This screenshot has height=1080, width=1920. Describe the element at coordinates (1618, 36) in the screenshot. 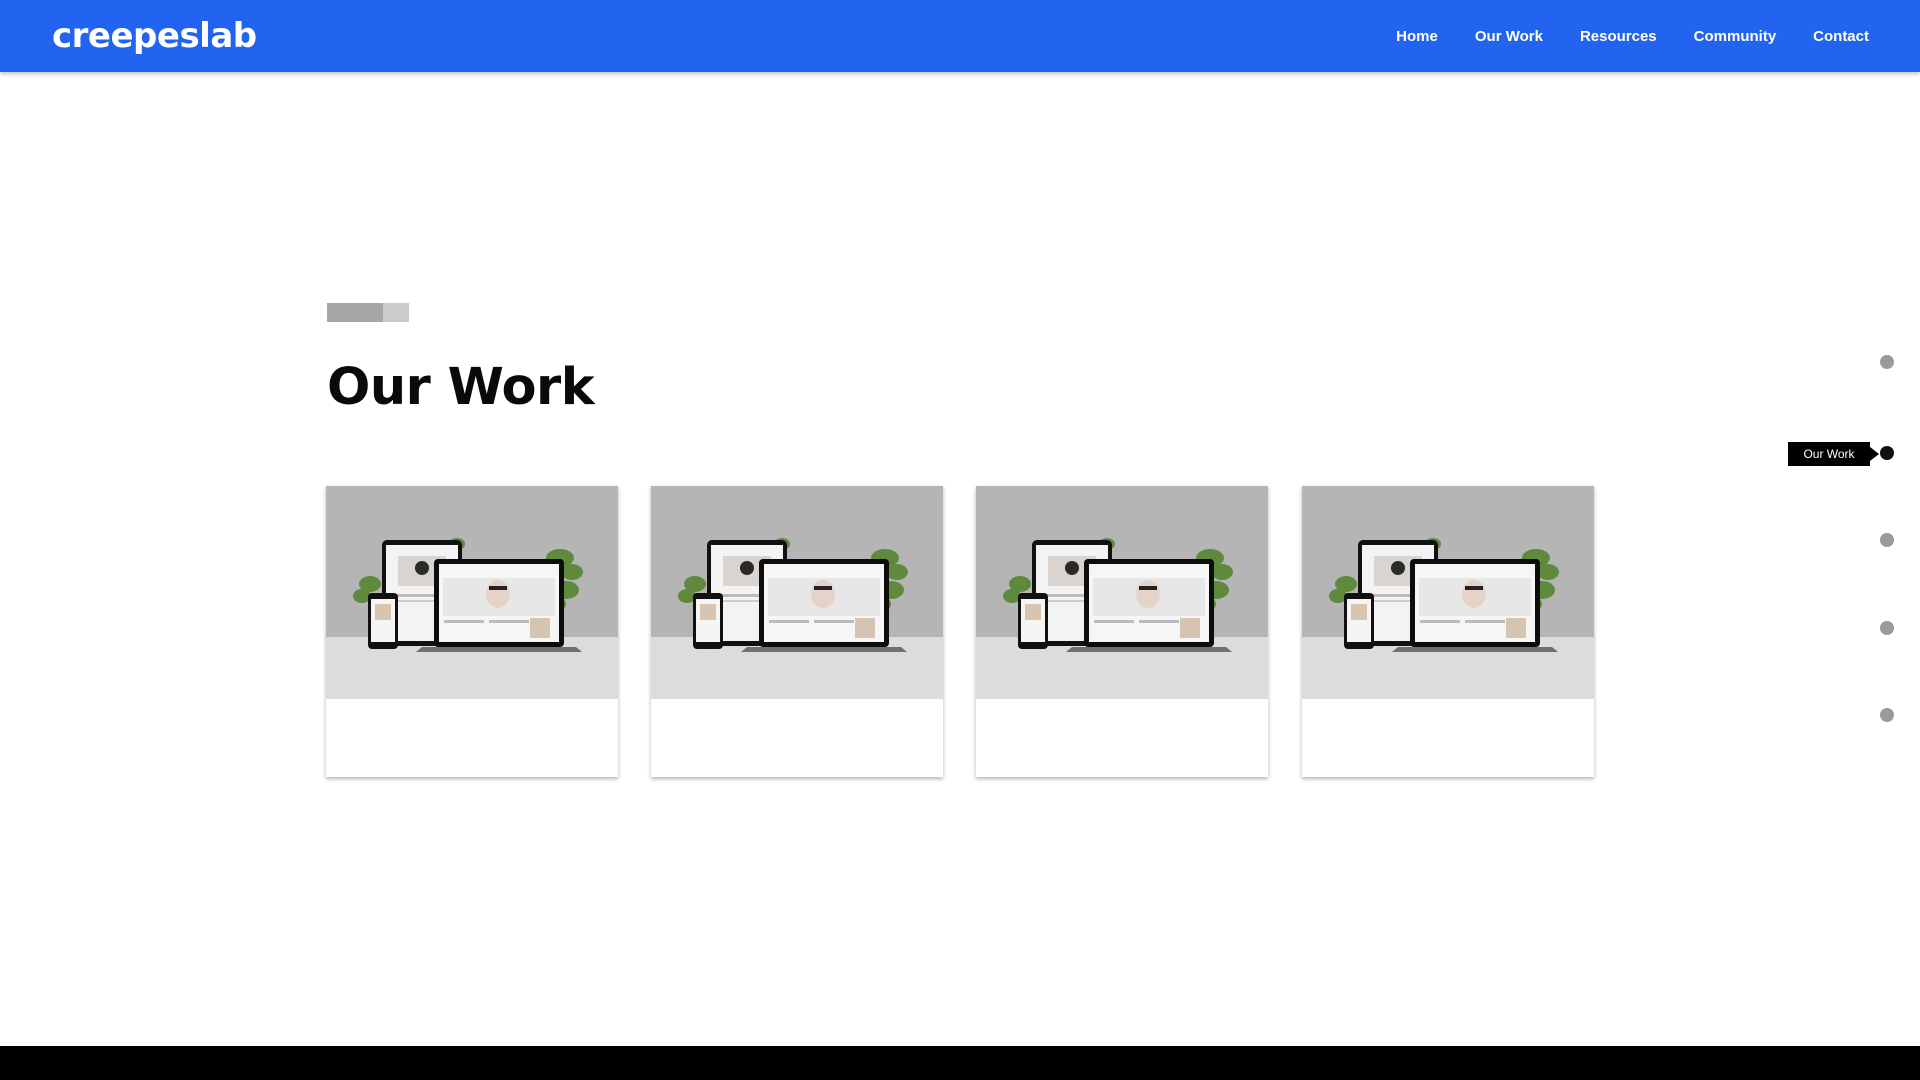

I see `nav-link-resources: Resources` at that location.